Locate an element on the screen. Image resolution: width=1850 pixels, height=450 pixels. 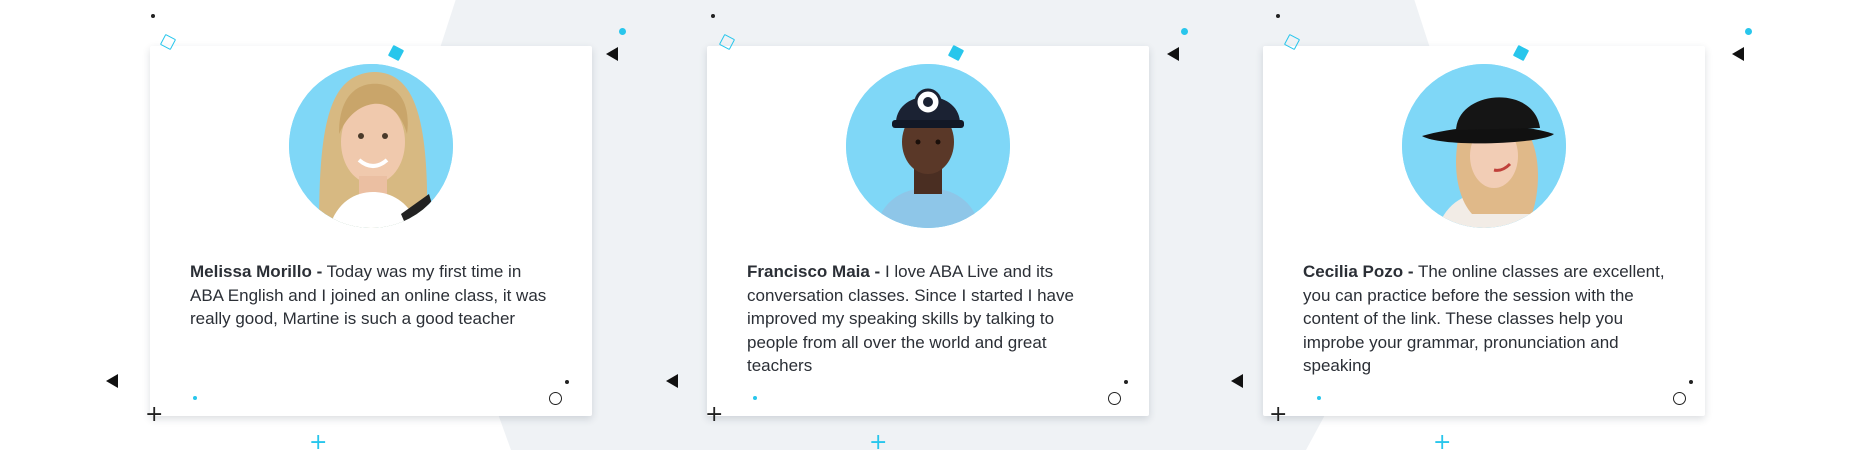
avatar-melissa-photo is located at coordinates (371, 146).